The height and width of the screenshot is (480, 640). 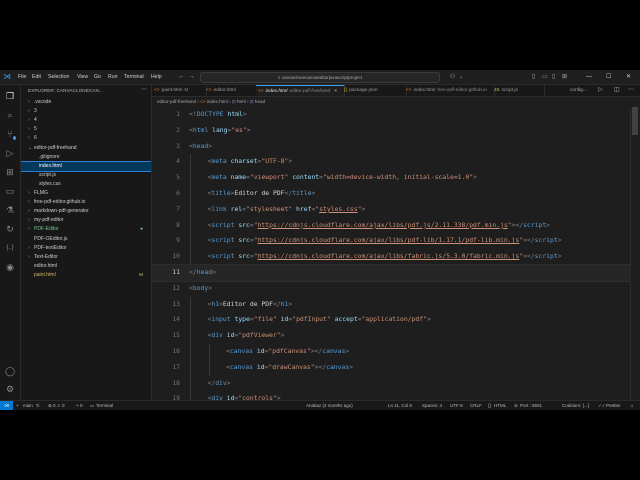 I want to click on editor-tab: <> paint.html M, so click(x=179, y=90).